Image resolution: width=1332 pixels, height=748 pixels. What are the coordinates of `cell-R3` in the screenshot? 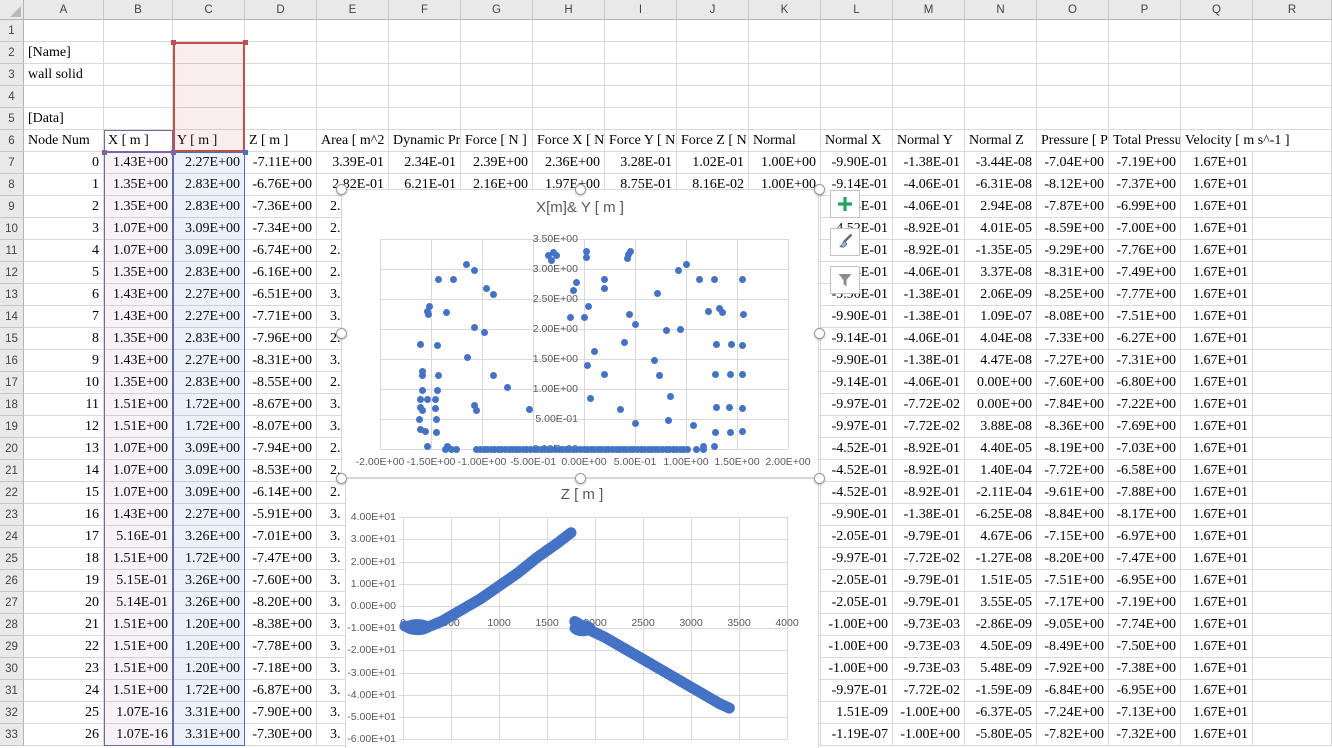 It's located at (1292, 75).